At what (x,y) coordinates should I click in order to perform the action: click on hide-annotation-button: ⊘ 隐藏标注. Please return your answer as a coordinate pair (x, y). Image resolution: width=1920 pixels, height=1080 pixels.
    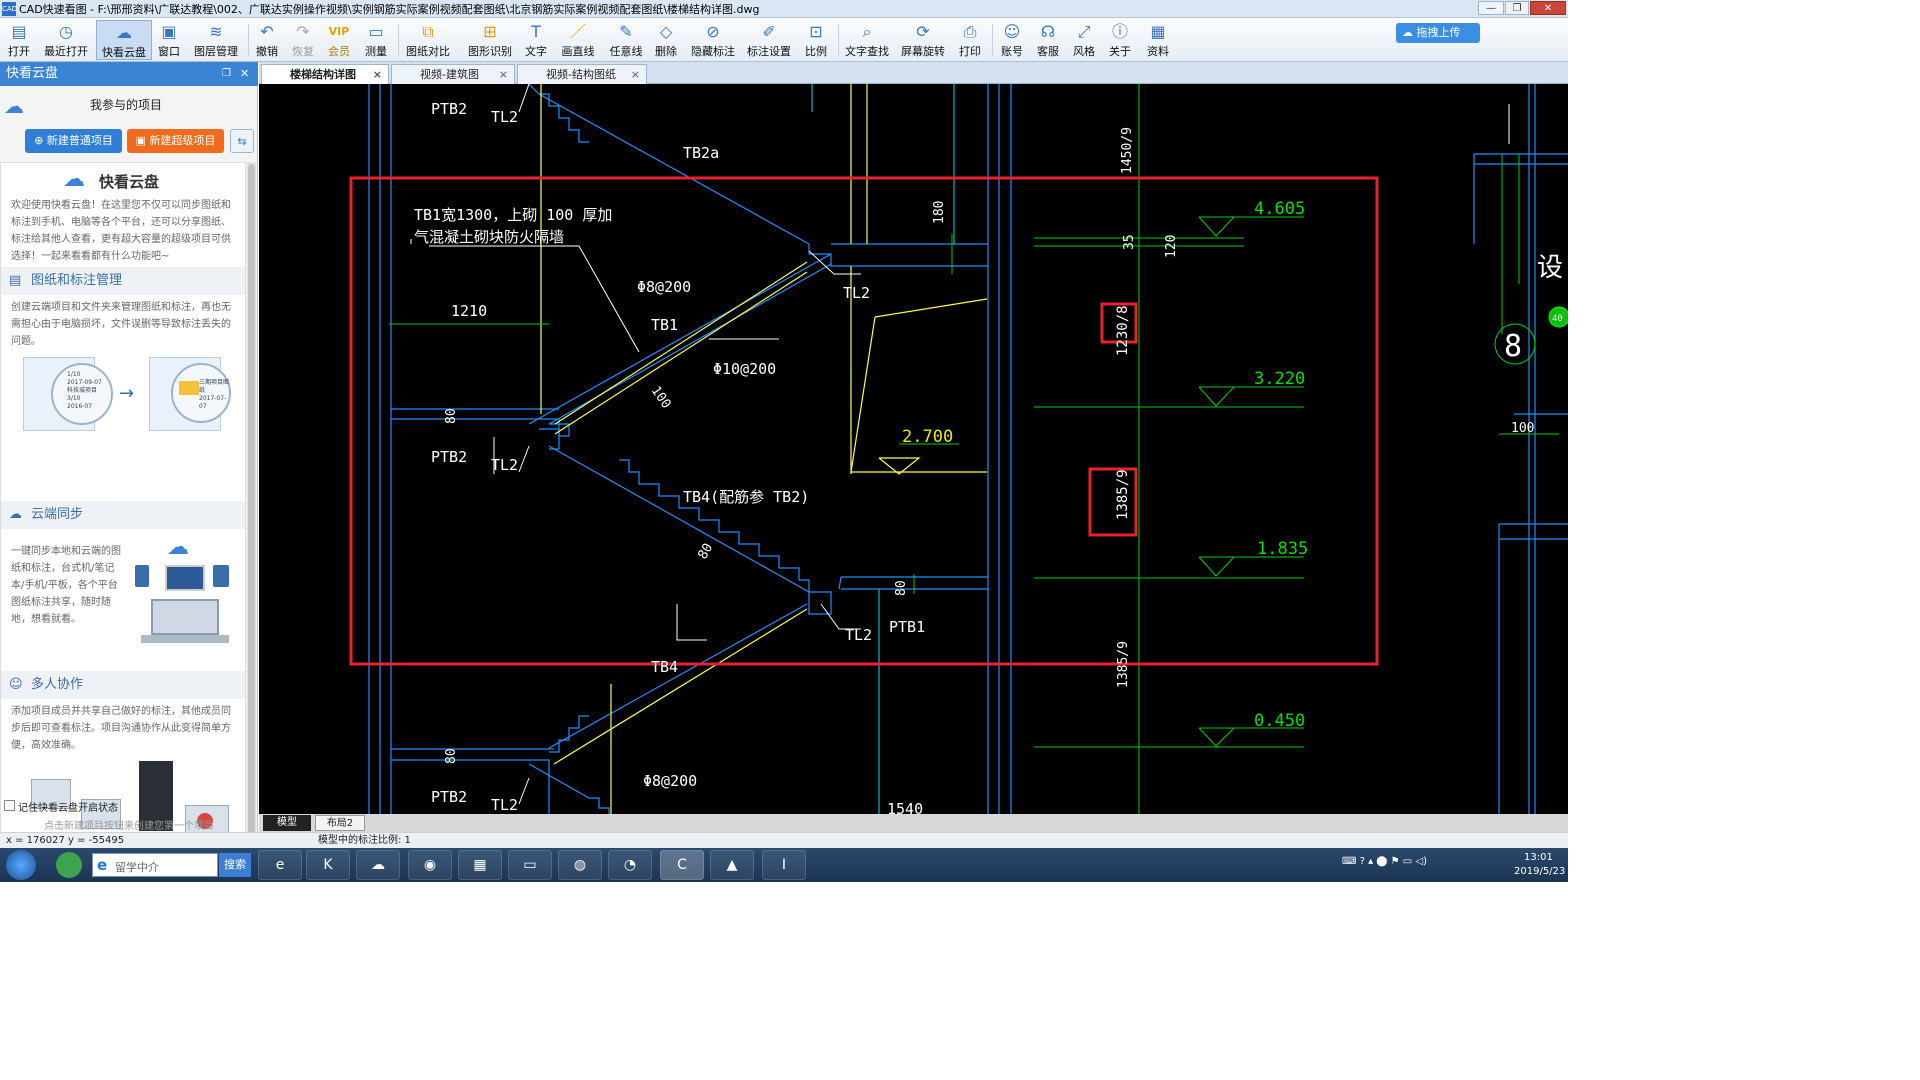
    Looking at the image, I should click on (713, 40).